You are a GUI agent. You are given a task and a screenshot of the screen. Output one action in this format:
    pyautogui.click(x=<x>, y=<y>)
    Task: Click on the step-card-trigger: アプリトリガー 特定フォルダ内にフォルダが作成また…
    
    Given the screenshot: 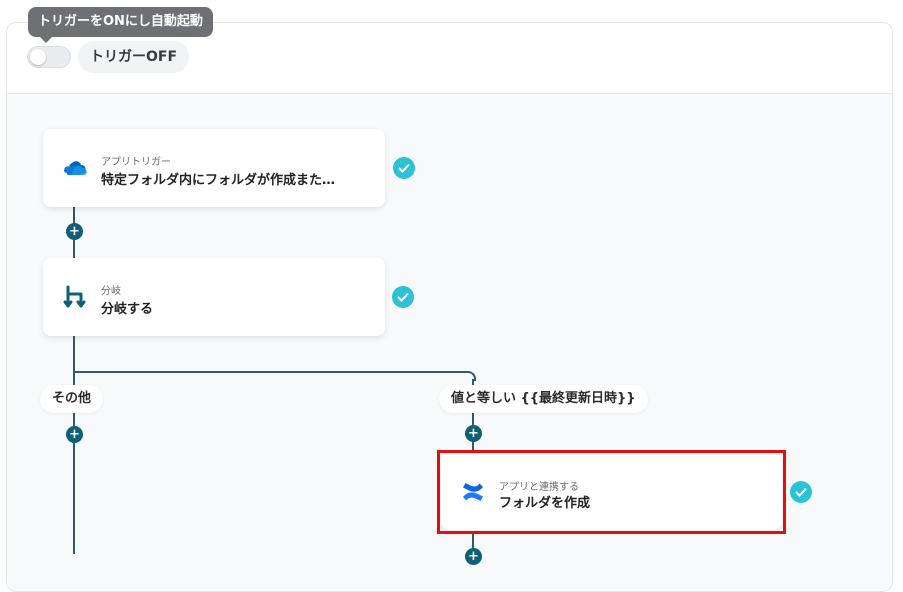 What is the action you would take?
    pyautogui.click(x=214, y=168)
    